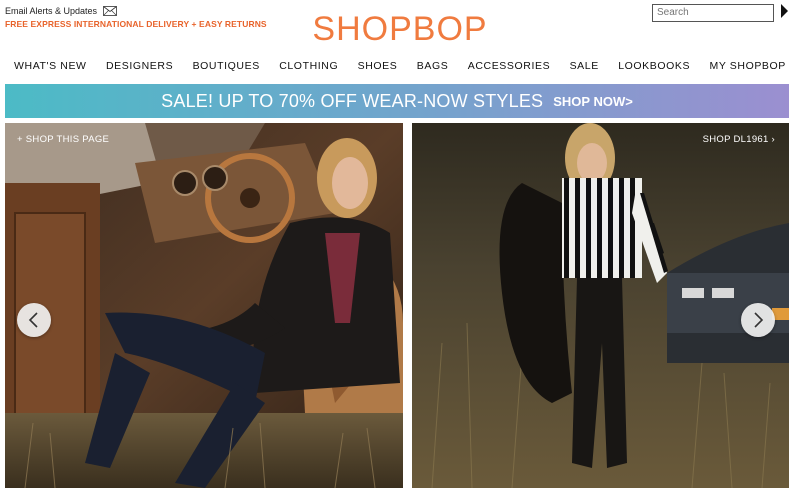 This screenshot has height=488, width=800. Describe the element at coordinates (739, 139) in the screenshot. I see `shop-brand-link: SHOP DL1961 ›` at that location.